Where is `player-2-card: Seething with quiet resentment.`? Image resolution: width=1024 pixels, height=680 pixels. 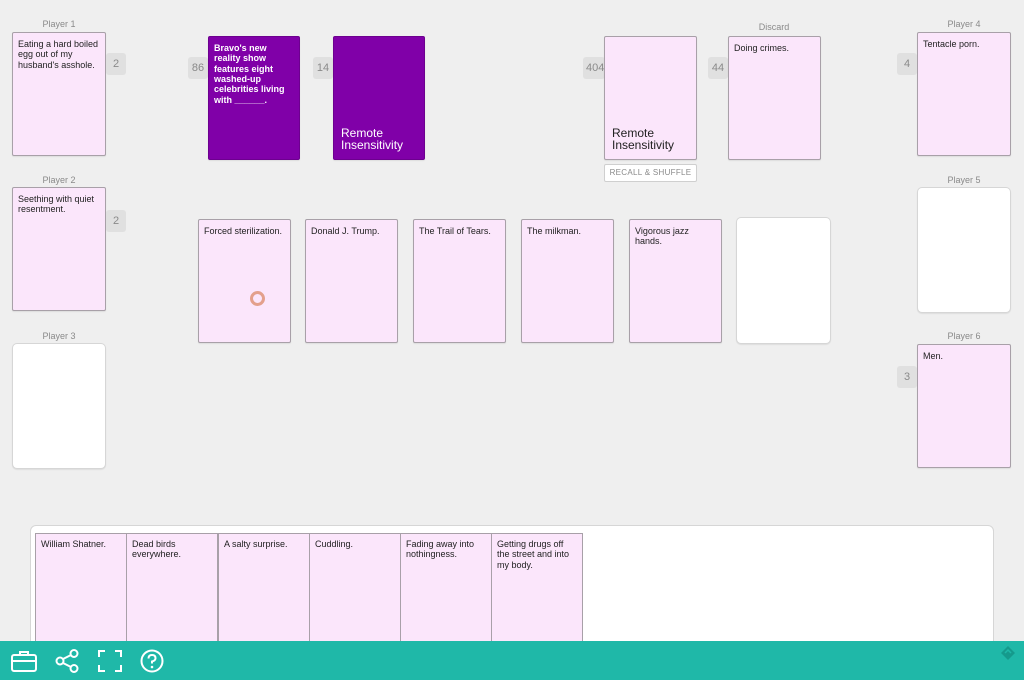
player-2-card: Seething with quiet resentment. is located at coordinates (59, 249).